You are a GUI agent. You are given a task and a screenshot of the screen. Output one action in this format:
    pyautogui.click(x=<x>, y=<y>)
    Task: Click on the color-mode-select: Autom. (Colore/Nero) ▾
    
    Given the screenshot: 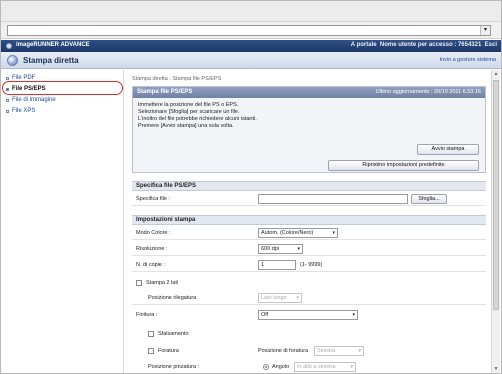 What is the action you would take?
    pyautogui.click(x=298, y=233)
    